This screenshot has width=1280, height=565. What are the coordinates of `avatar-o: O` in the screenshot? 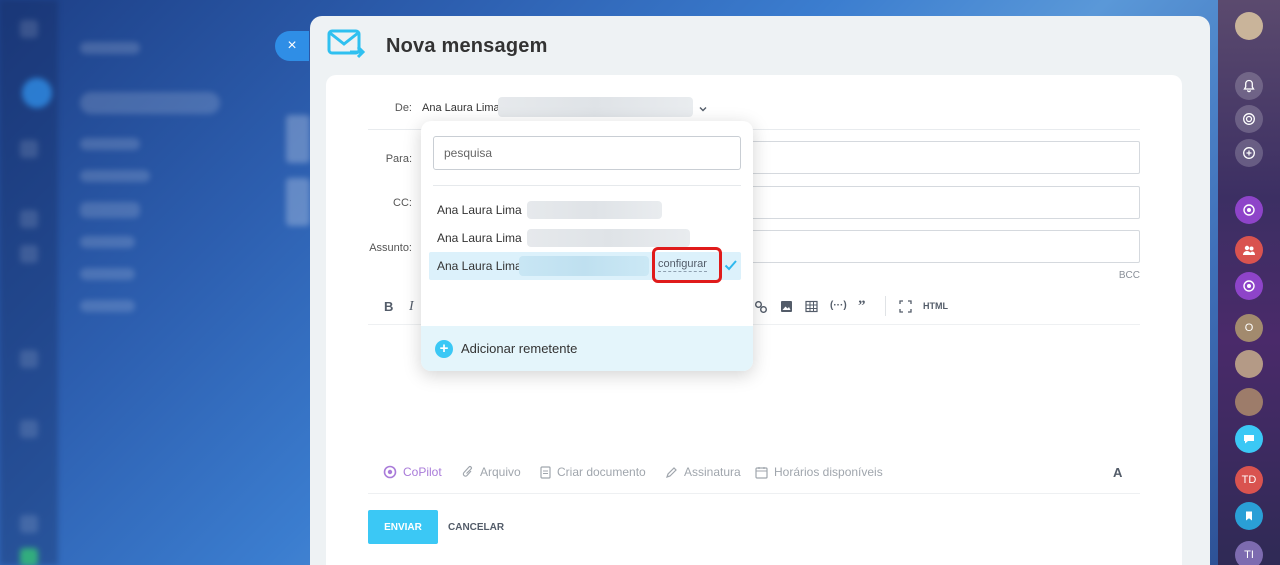 It's located at (1249, 328).